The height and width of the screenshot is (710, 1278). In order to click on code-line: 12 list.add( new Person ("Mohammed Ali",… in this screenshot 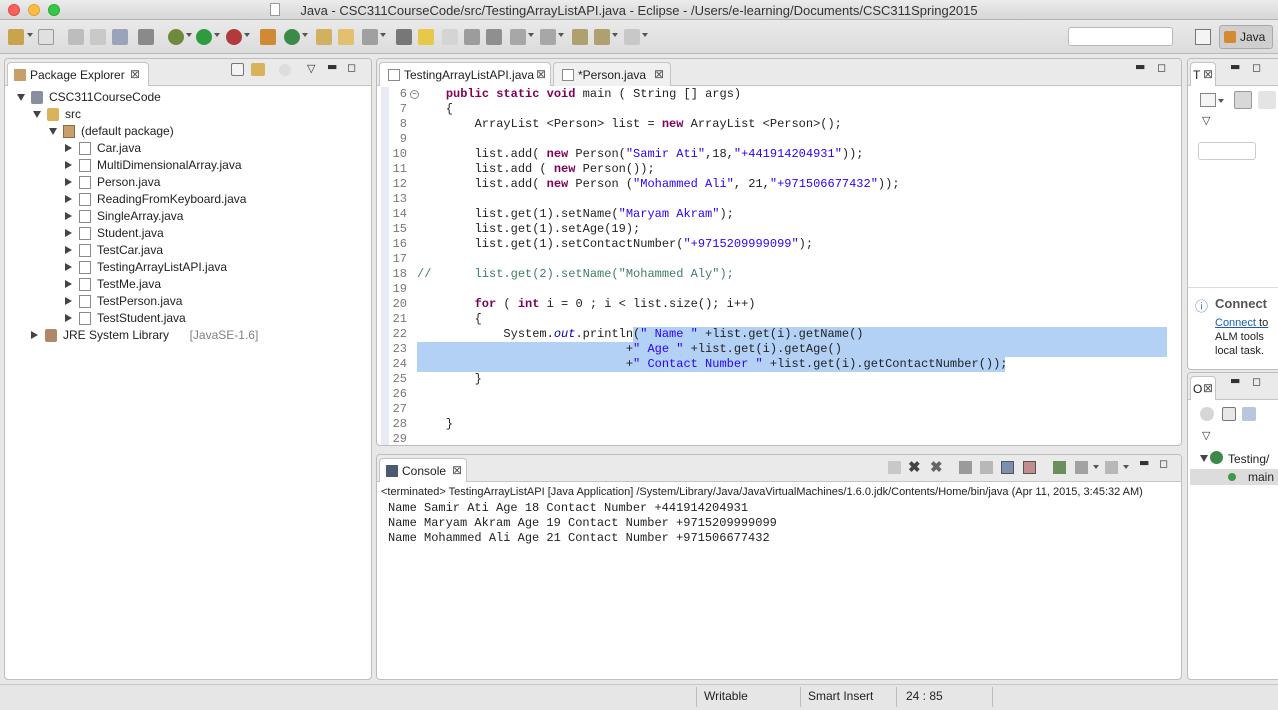, I will do `click(772, 184)`.